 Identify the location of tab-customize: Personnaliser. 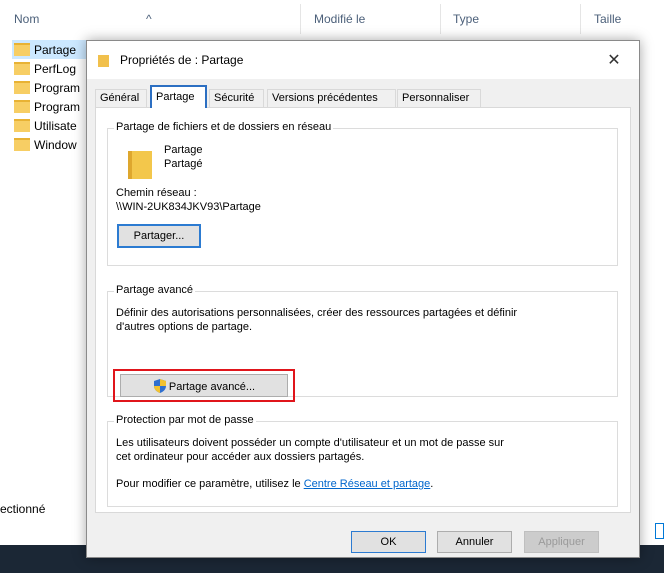
(439, 98).